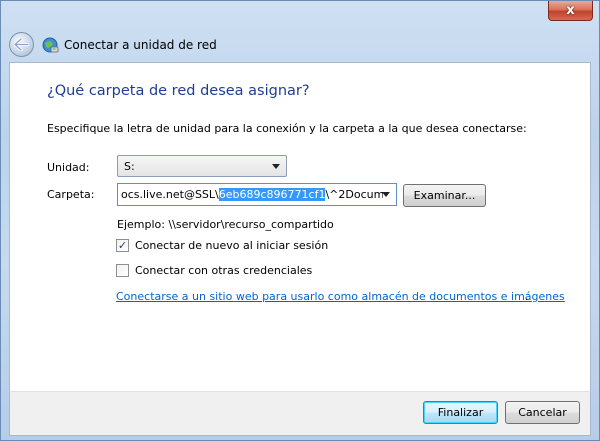 The height and width of the screenshot is (441, 600). Describe the element at coordinates (68, 167) in the screenshot. I see `drive-label: Unidad:` at that location.